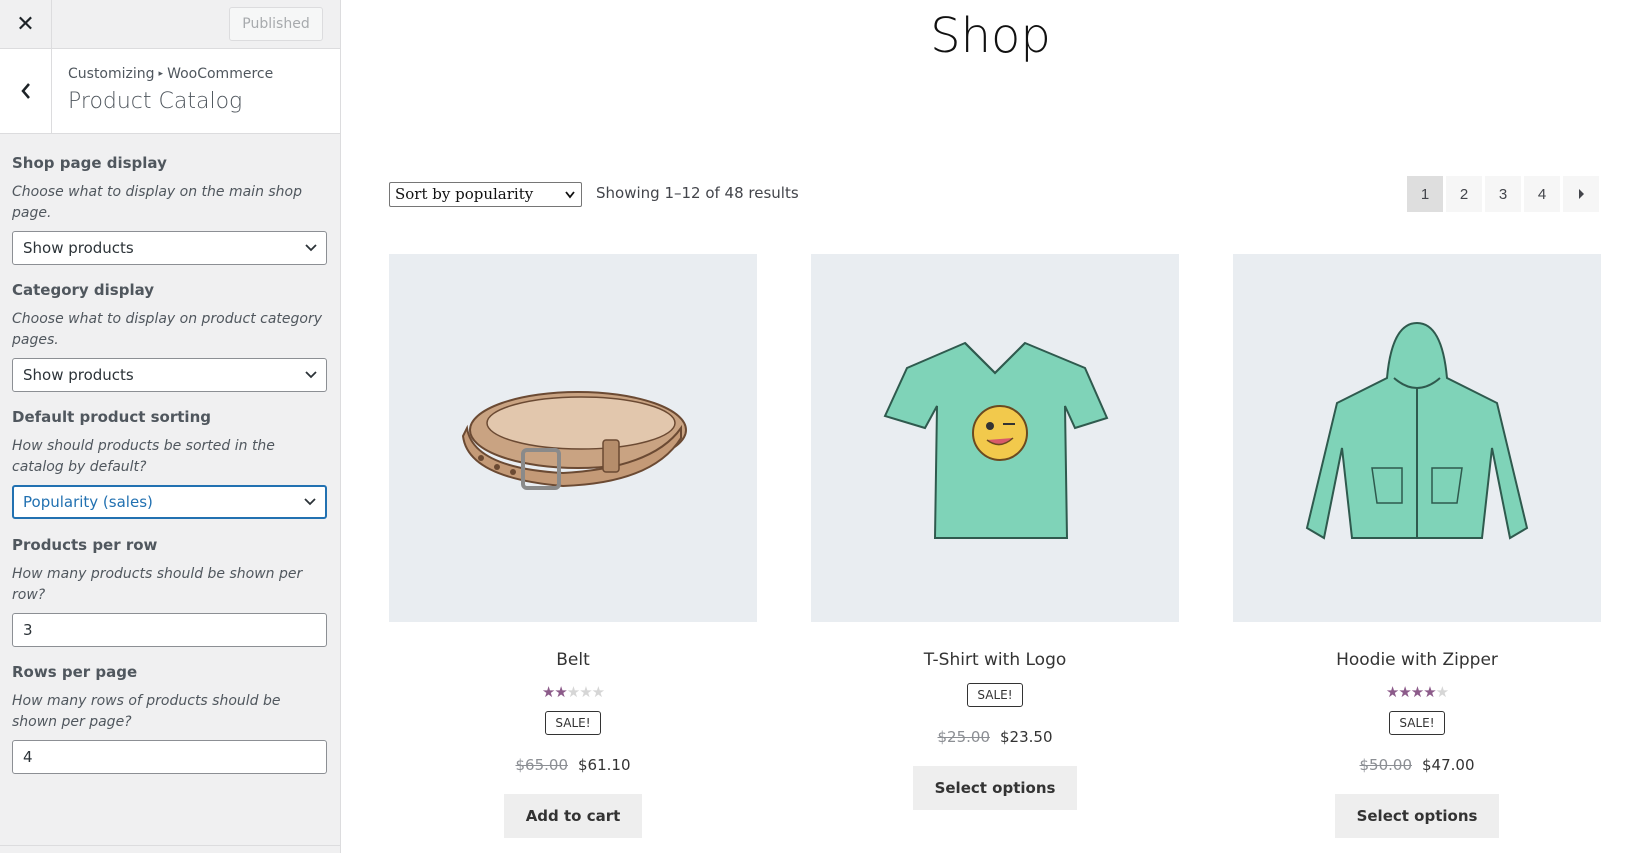  I want to click on section-header: Customizing ▸ WooCommerce Product Catalog, so click(170, 91).